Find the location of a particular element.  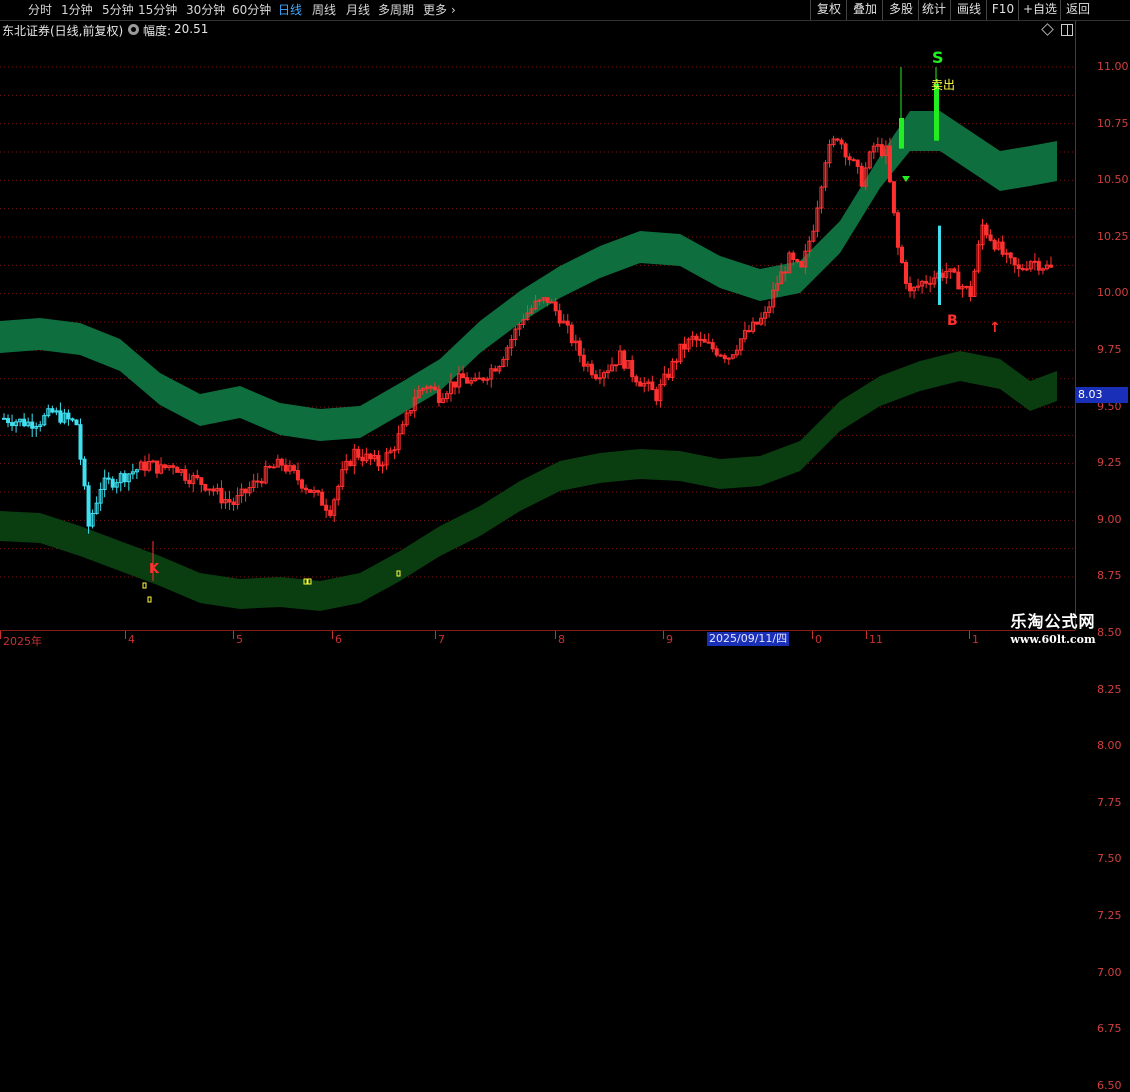

price-tick: 6.50 is located at coordinates (1109, 1085).